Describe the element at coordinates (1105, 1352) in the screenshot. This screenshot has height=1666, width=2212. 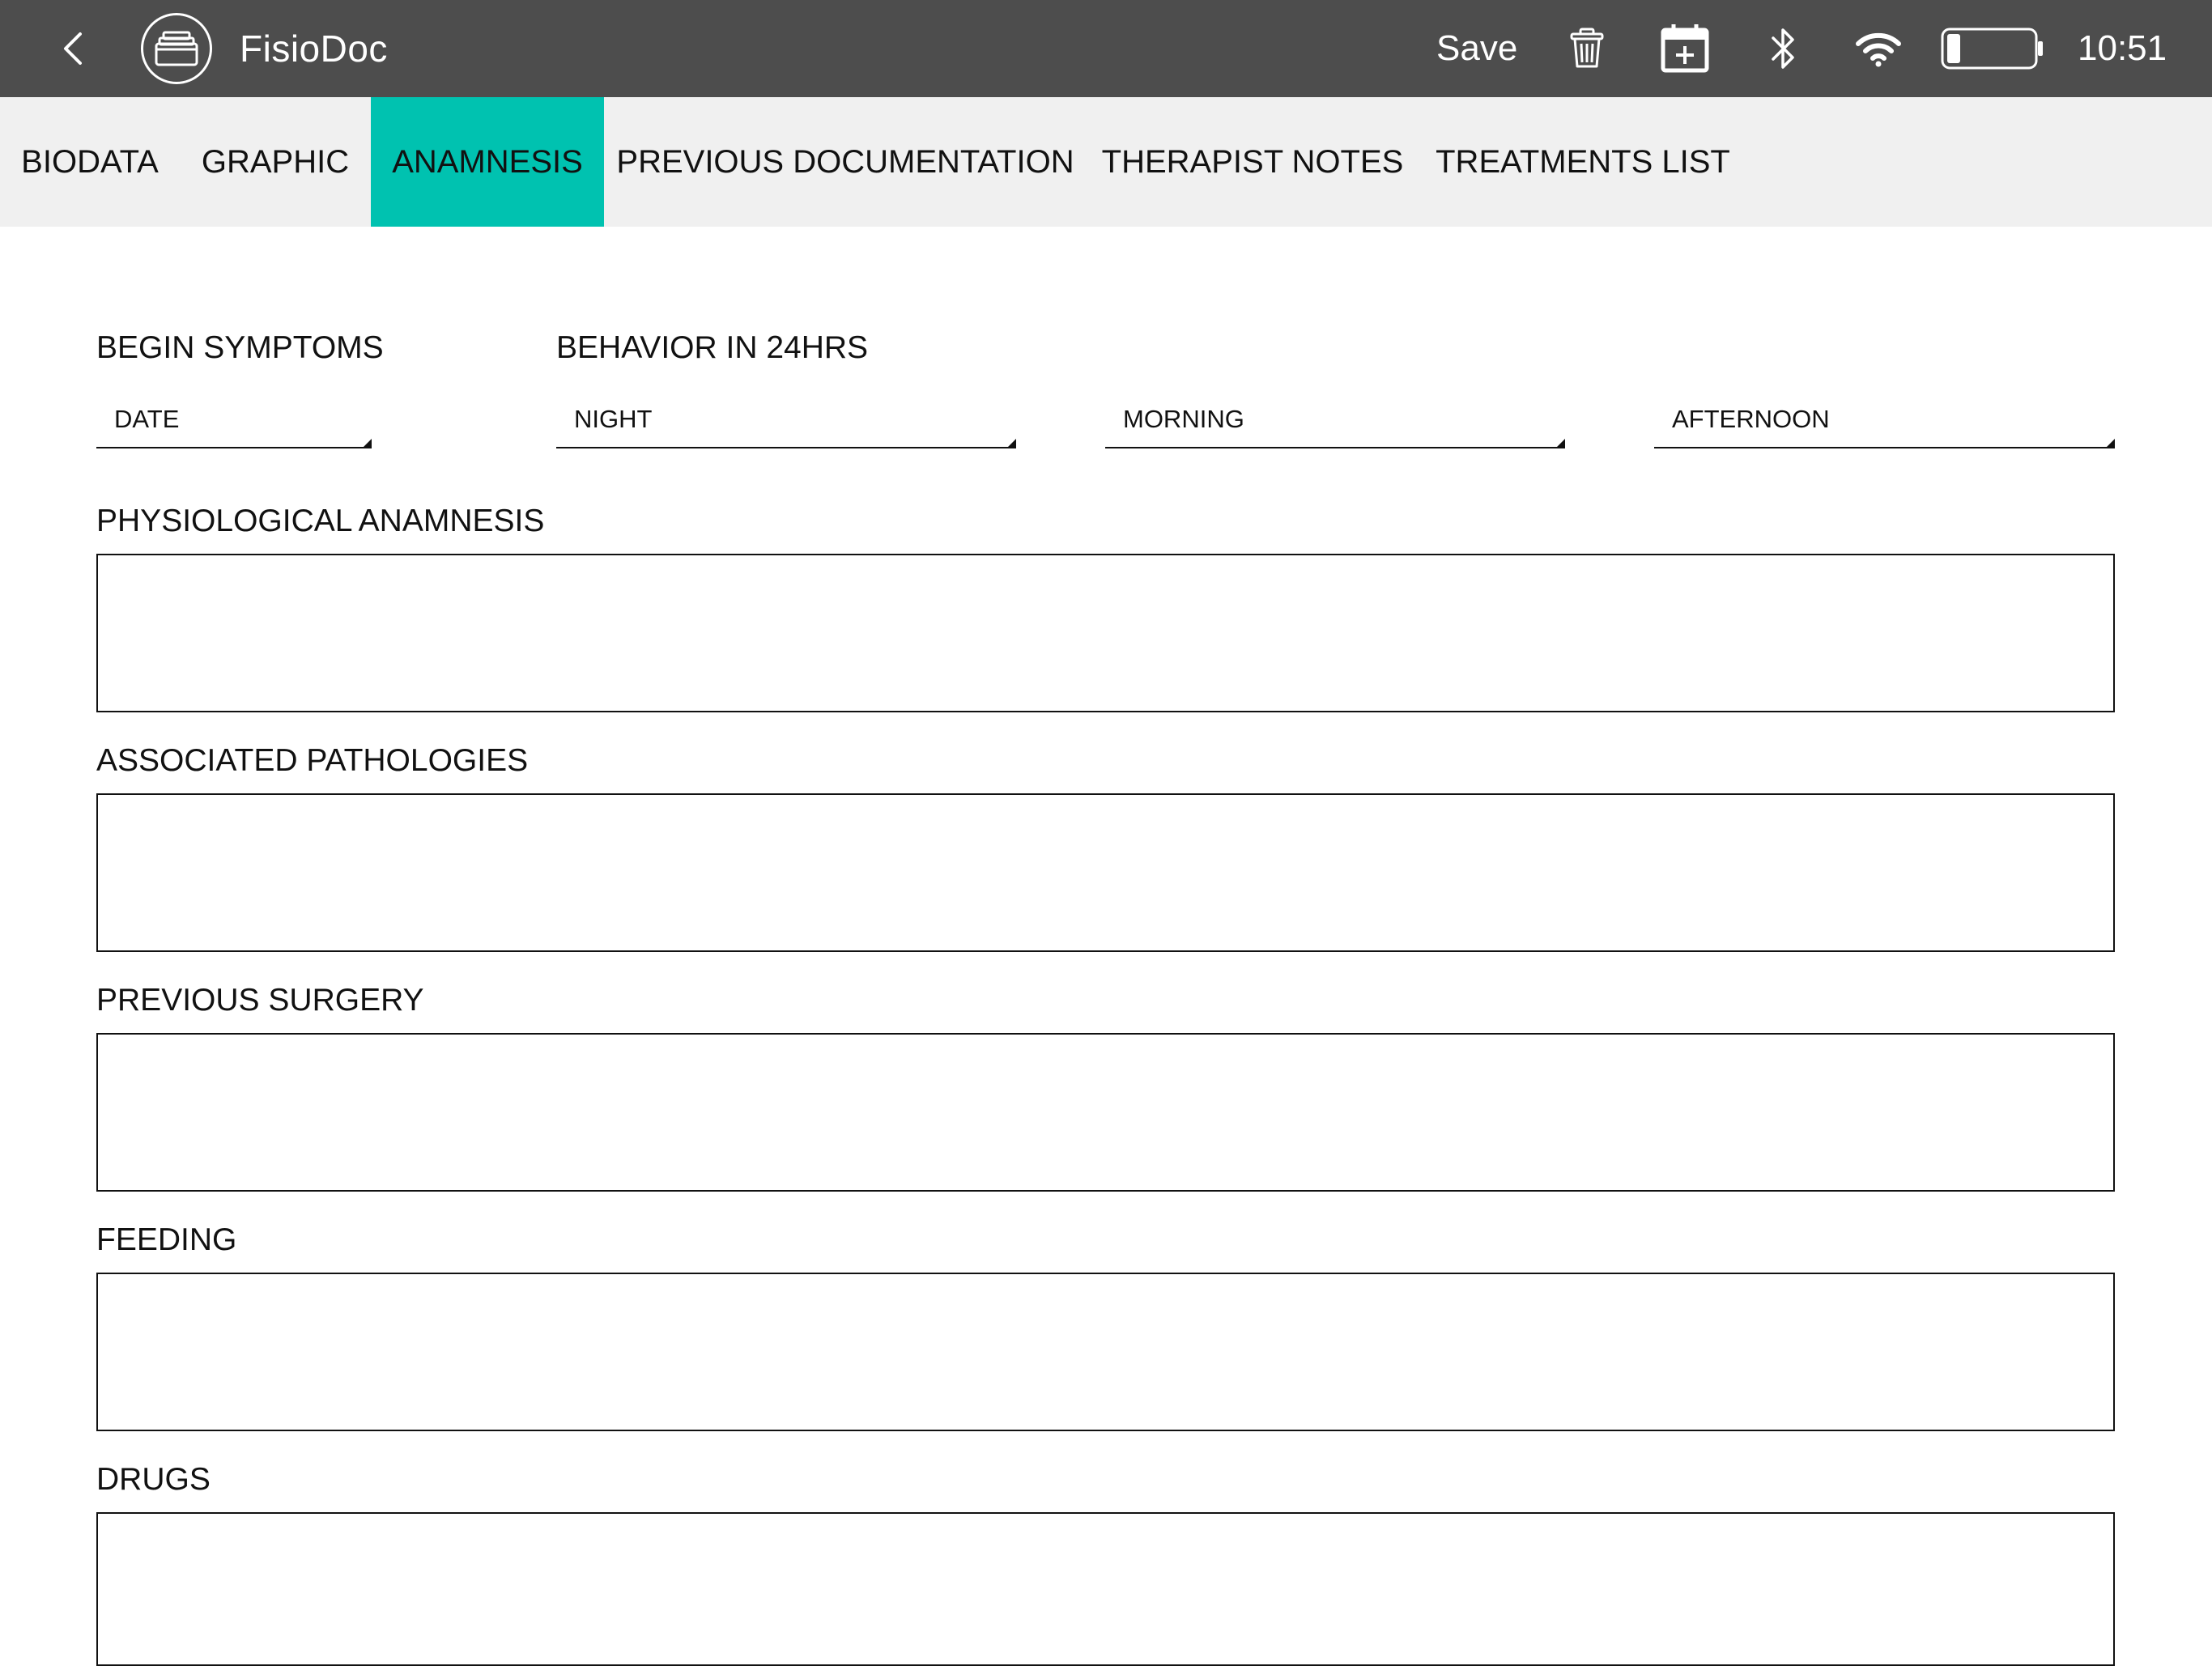
I see `feeding-input` at that location.